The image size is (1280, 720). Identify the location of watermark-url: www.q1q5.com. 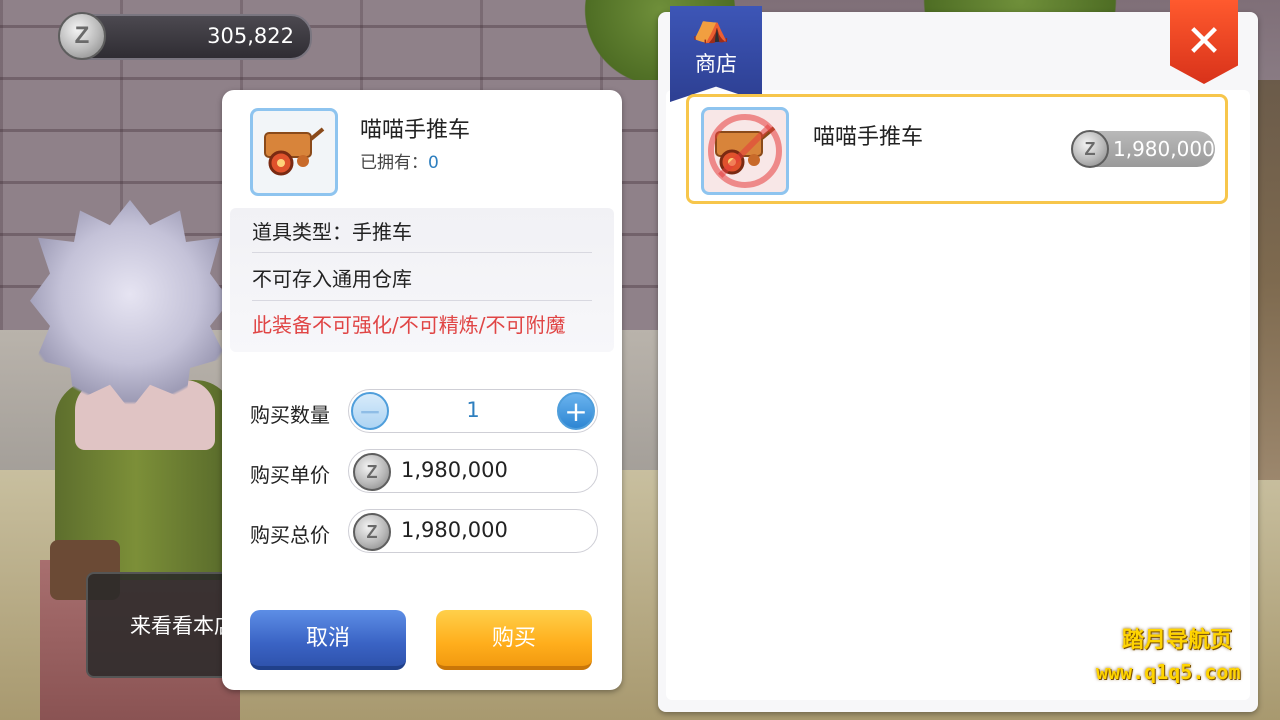
(1168, 672).